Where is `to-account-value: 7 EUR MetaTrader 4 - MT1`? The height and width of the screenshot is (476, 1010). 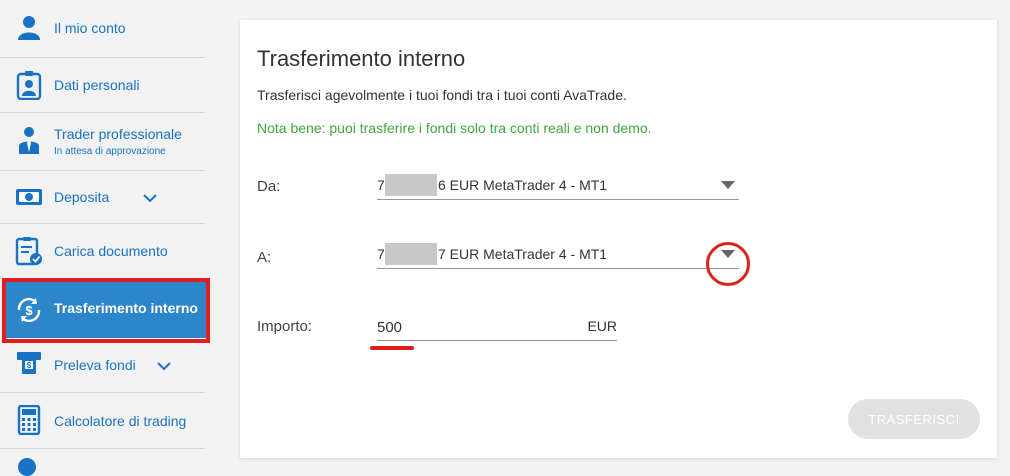
to-account-value: 7 EUR MetaTrader 4 - MT1 is located at coordinates (523, 254).